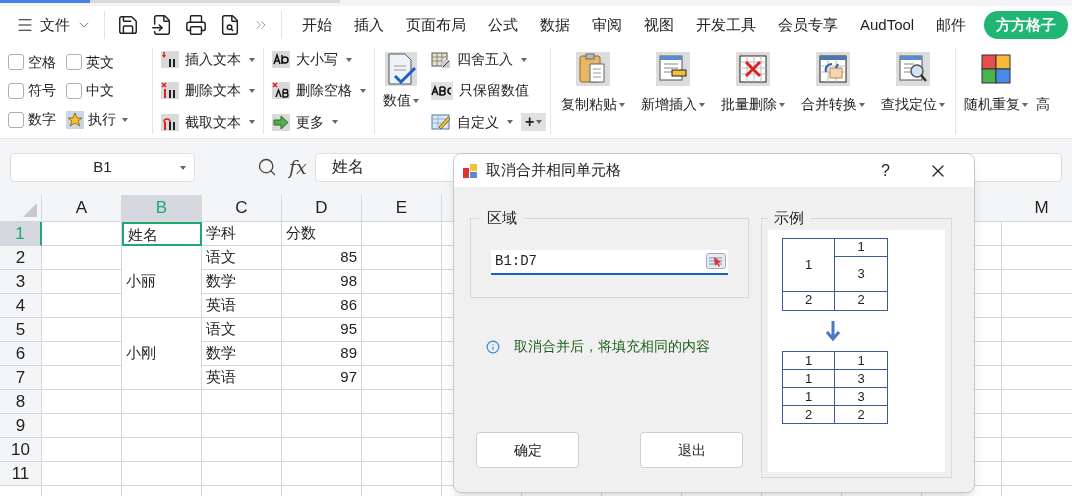 This screenshot has height=496, width=1072. What do you see at coordinates (673, 83) in the screenshot?
I see `ribbon-button: 新增插入` at bounding box center [673, 83].